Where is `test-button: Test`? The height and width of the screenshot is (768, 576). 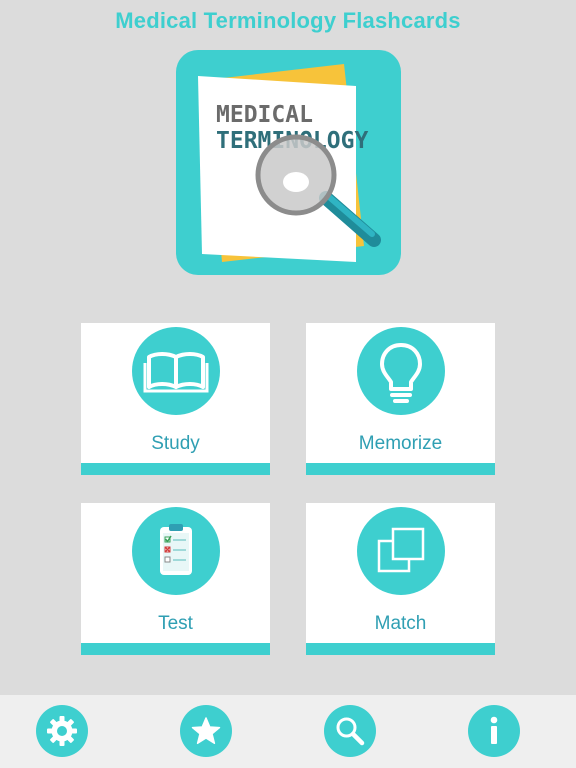 test-button: Test is located at coordinates (175, 579).